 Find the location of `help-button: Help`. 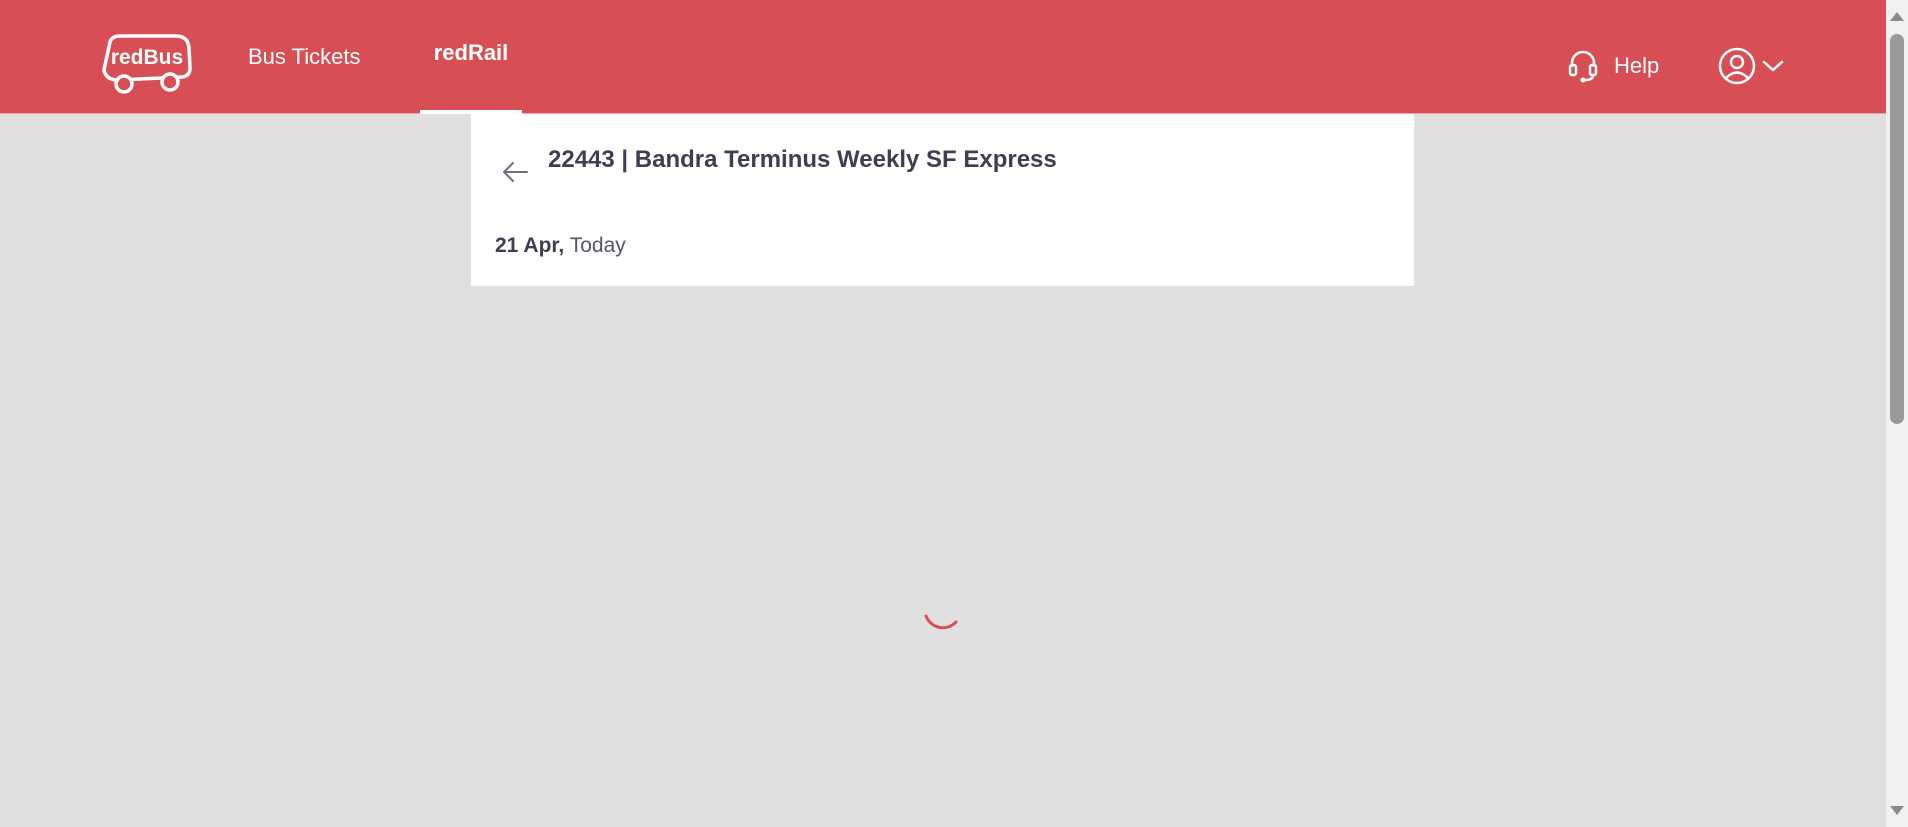

help-button: Help is located at coordinates (1613, 66).